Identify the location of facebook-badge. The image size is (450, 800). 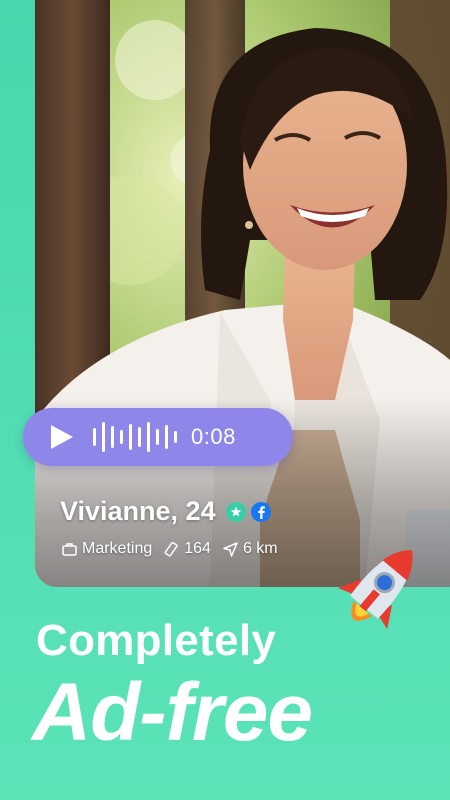
(260, 511).